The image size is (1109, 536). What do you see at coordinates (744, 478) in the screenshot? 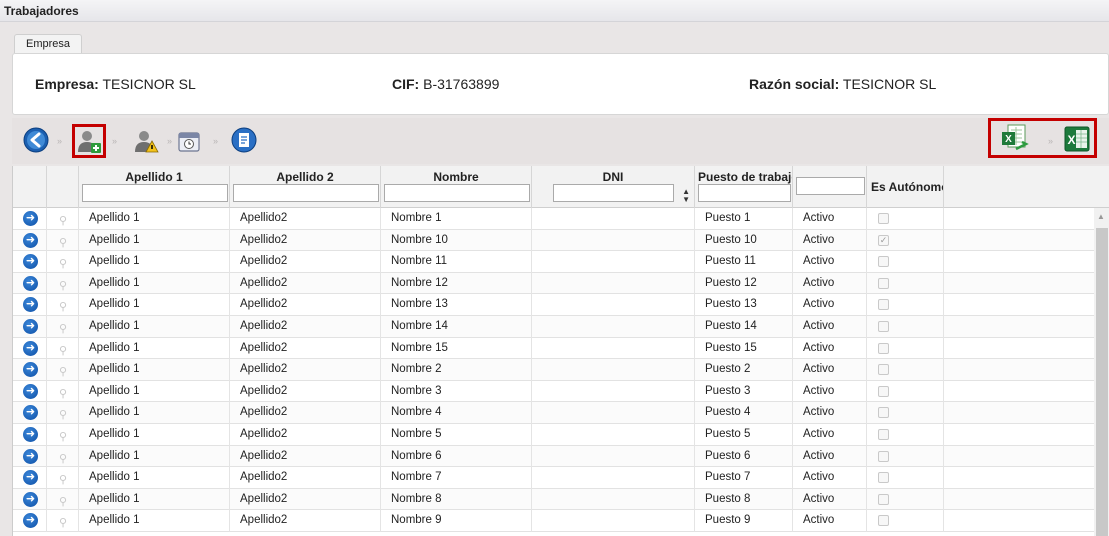
I see `cell-puesto: Puesto 7` at bounding box center [744, 478].